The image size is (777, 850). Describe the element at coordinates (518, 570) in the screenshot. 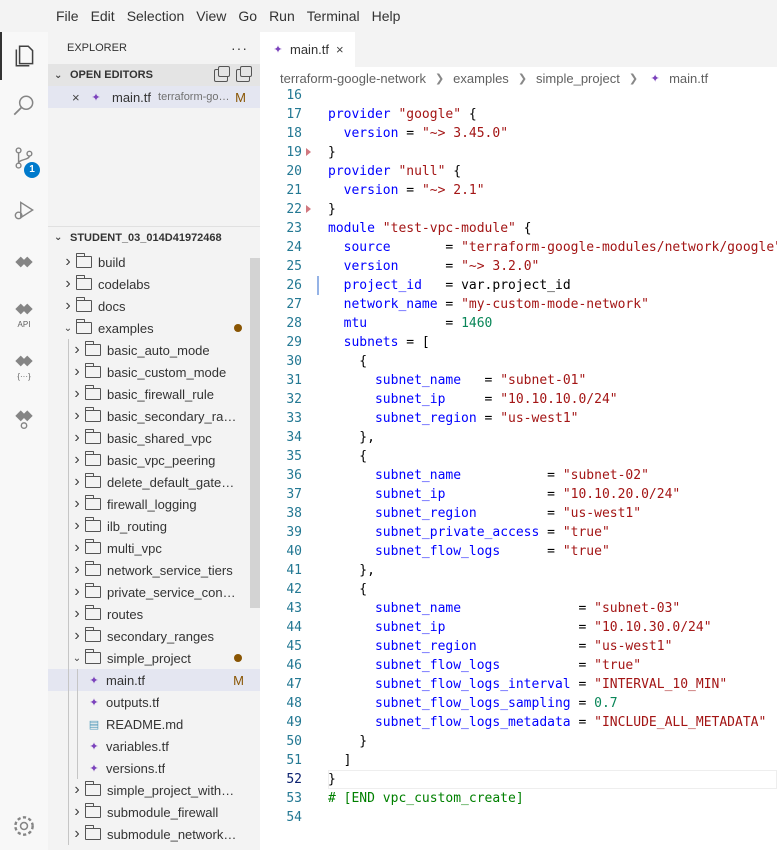

I see `code-line: 41 },` at that location.